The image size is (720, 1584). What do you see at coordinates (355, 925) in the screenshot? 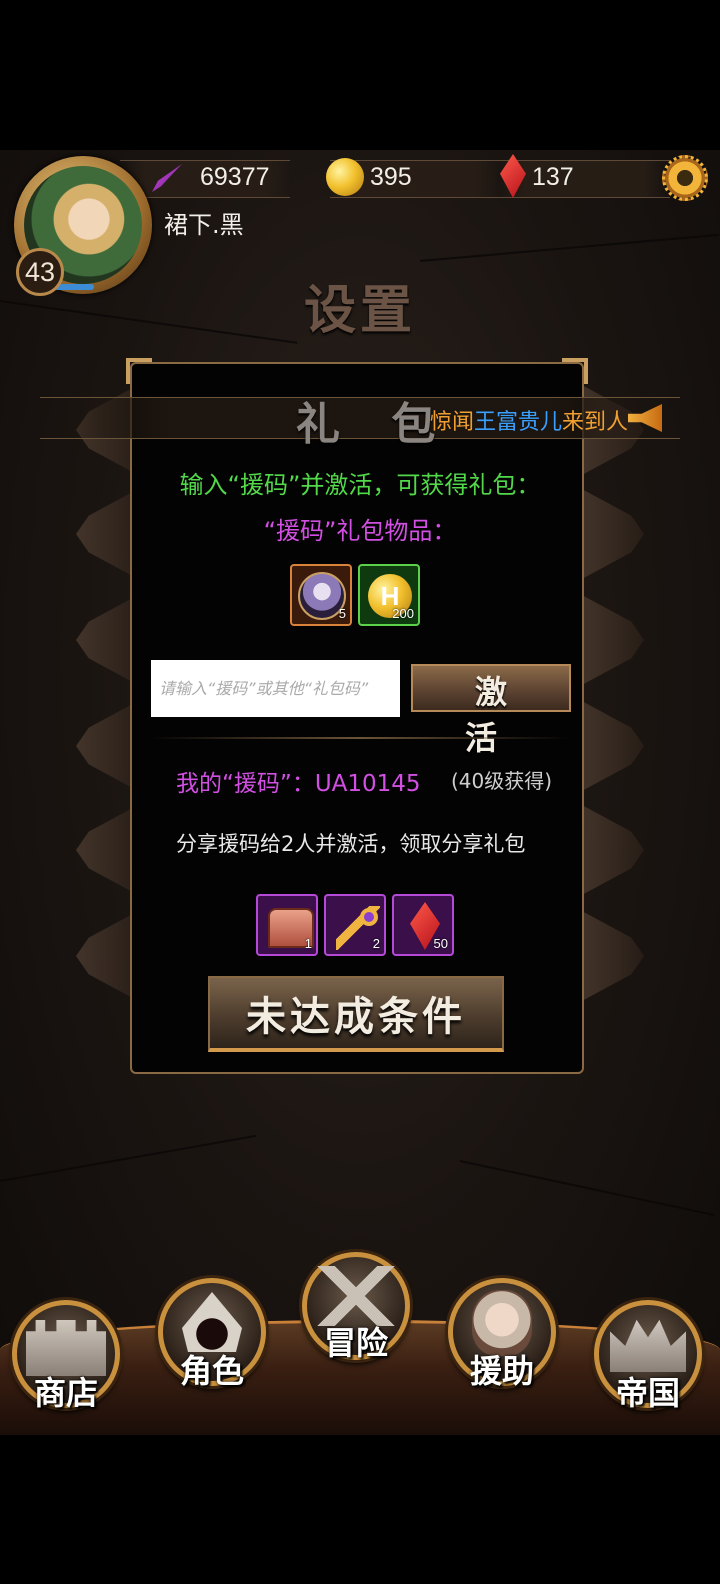
I see `share-item-key: 2` at bounding box center [355, 925].